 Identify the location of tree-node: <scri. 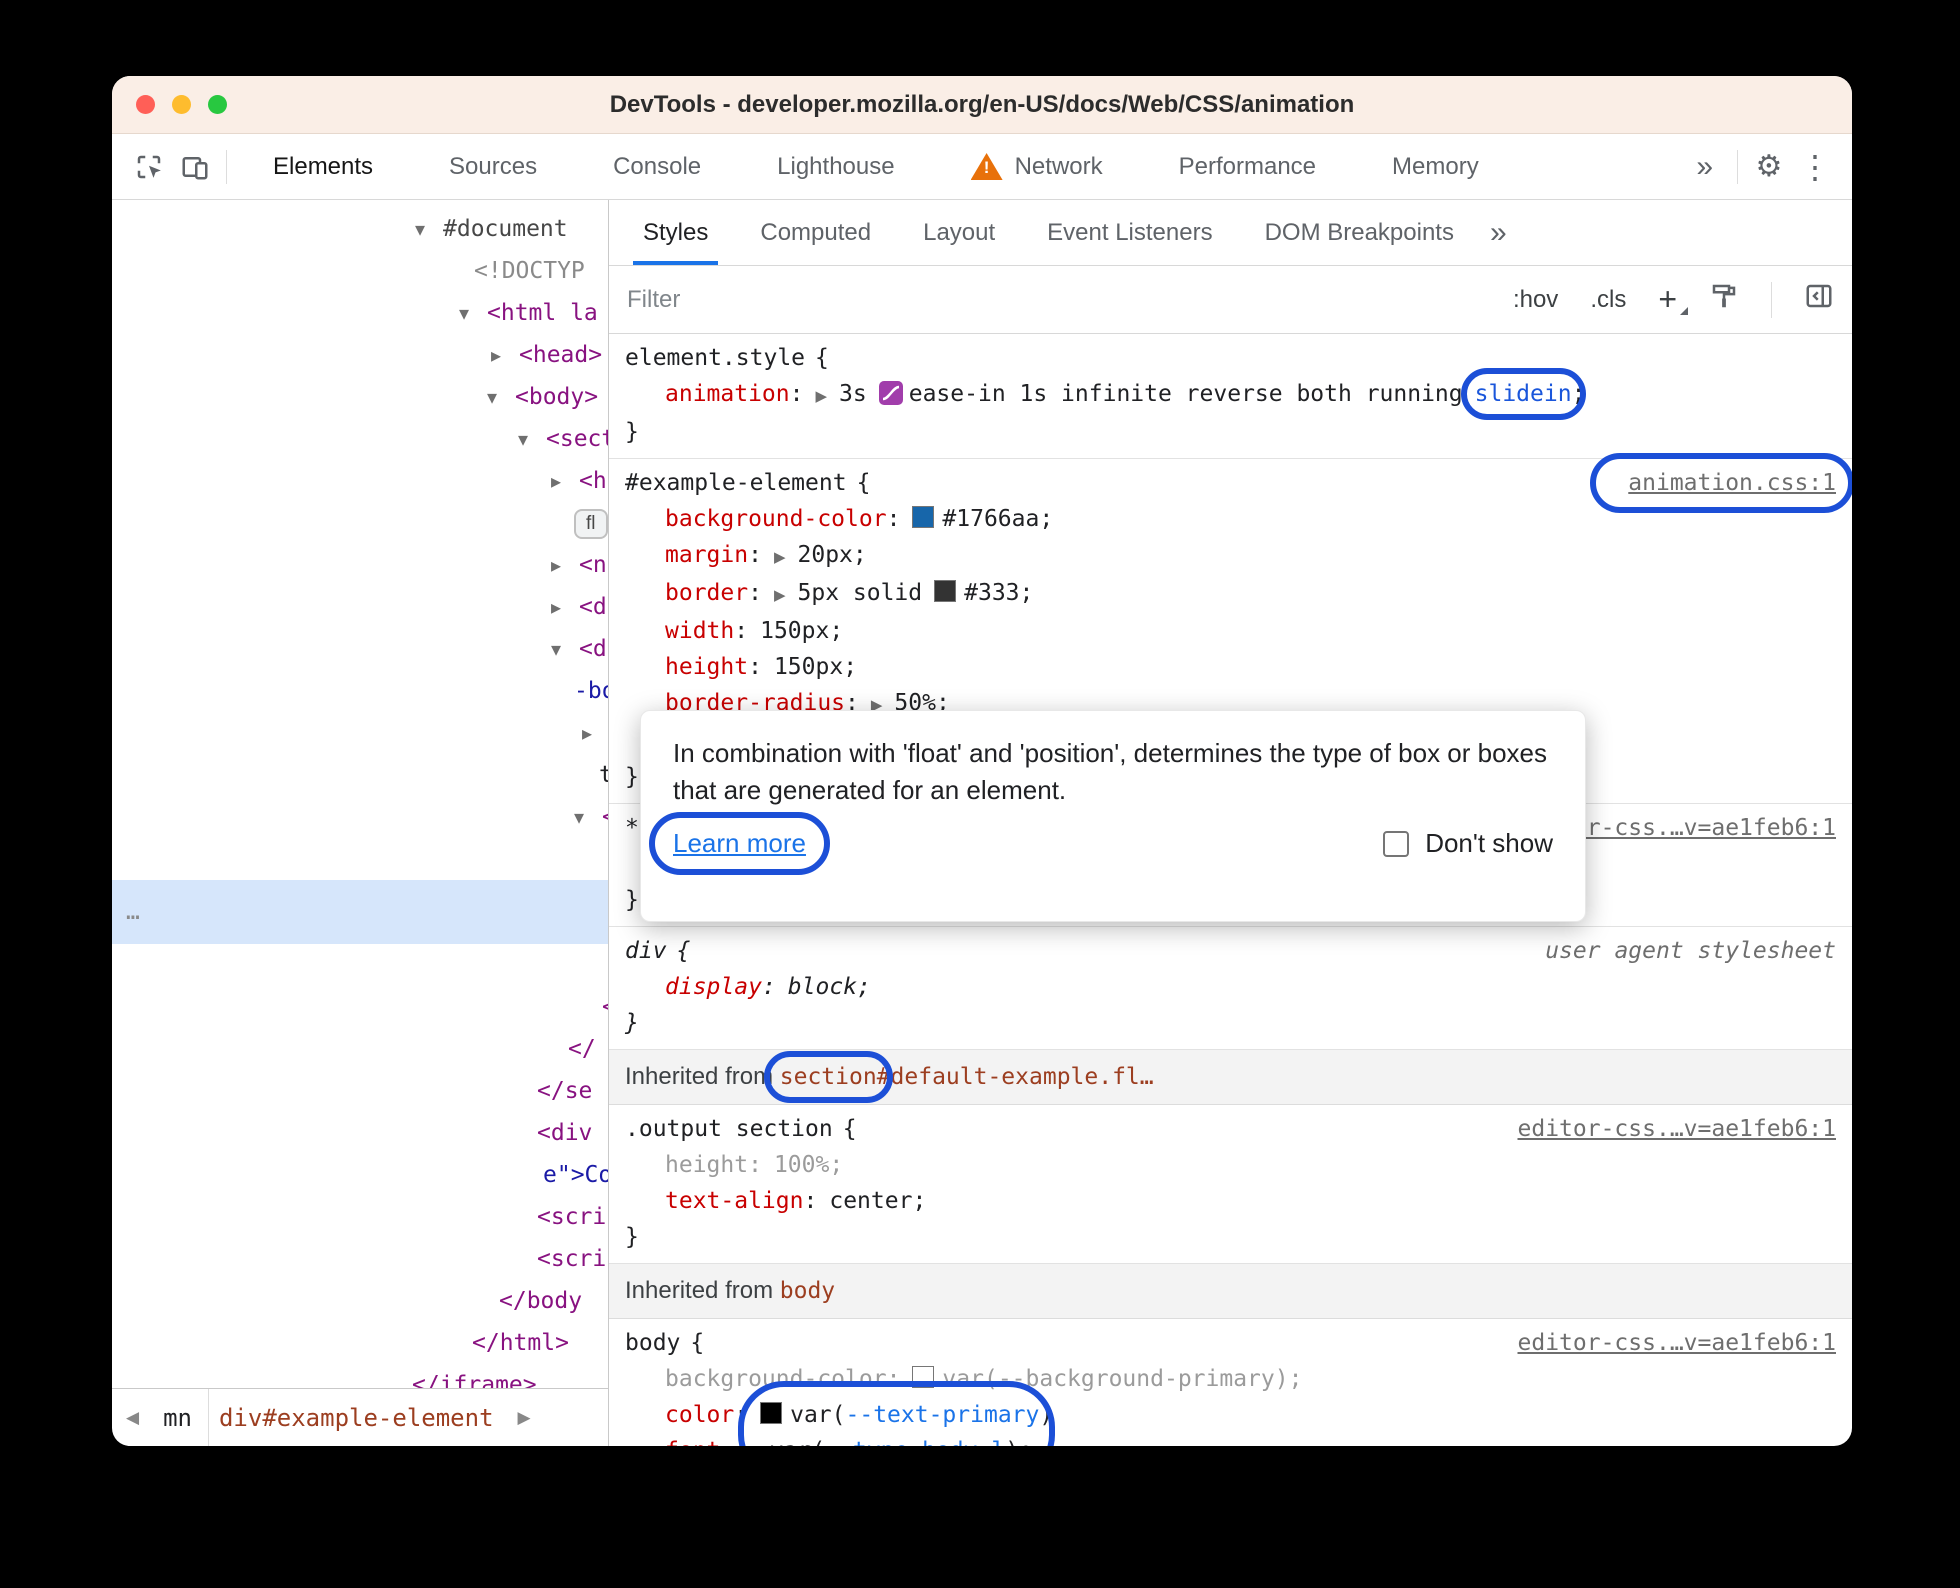
(360, 1217).